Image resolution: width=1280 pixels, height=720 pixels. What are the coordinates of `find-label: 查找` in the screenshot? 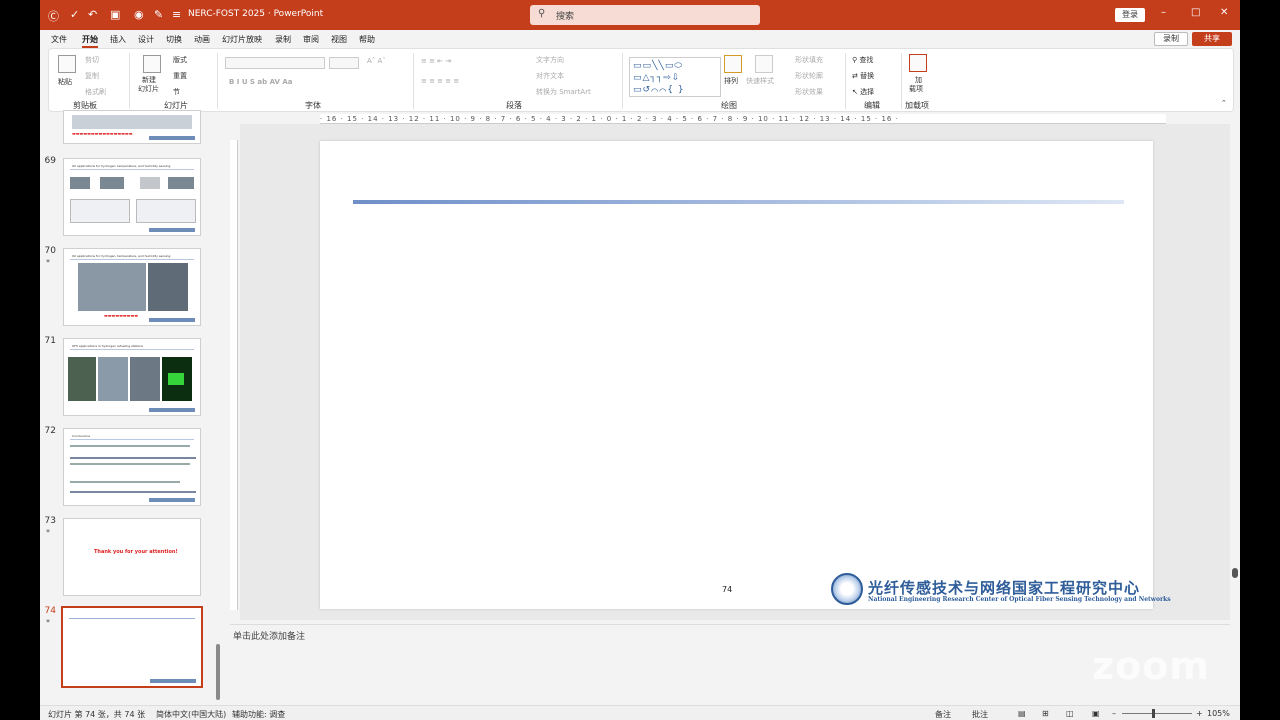 It's located at (866, 60).